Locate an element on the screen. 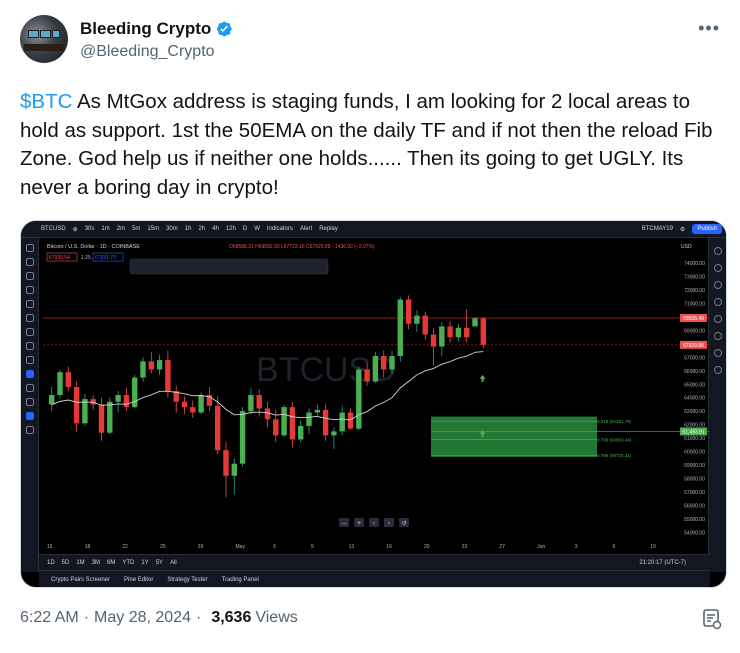  tweet-footer: 6:22 AM · May 28, 2024 · 3,636 Views is located at coordinates (159, 618).